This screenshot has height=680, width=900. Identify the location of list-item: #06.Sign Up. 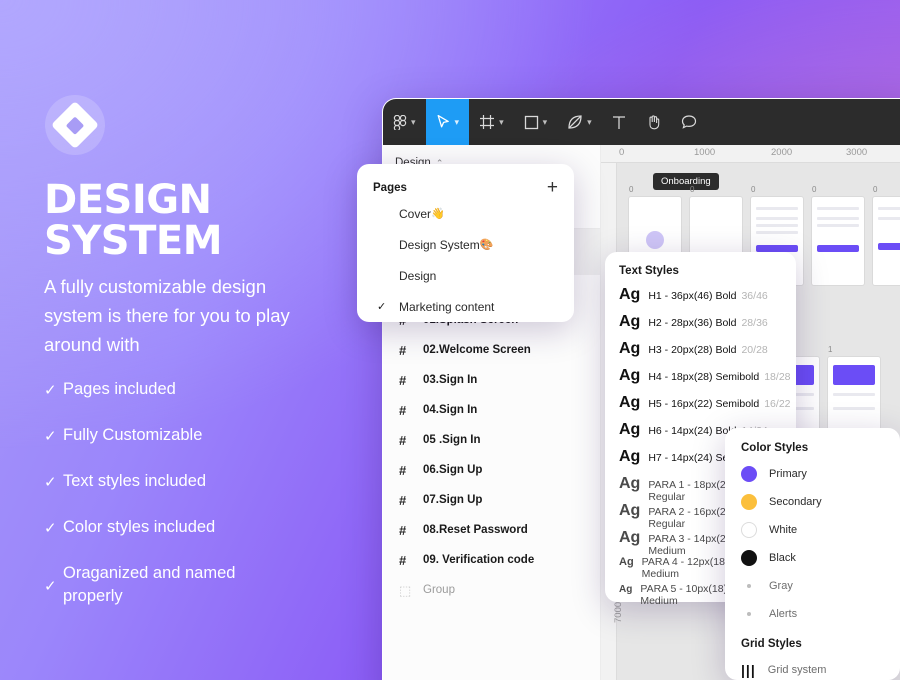
(491, 470).